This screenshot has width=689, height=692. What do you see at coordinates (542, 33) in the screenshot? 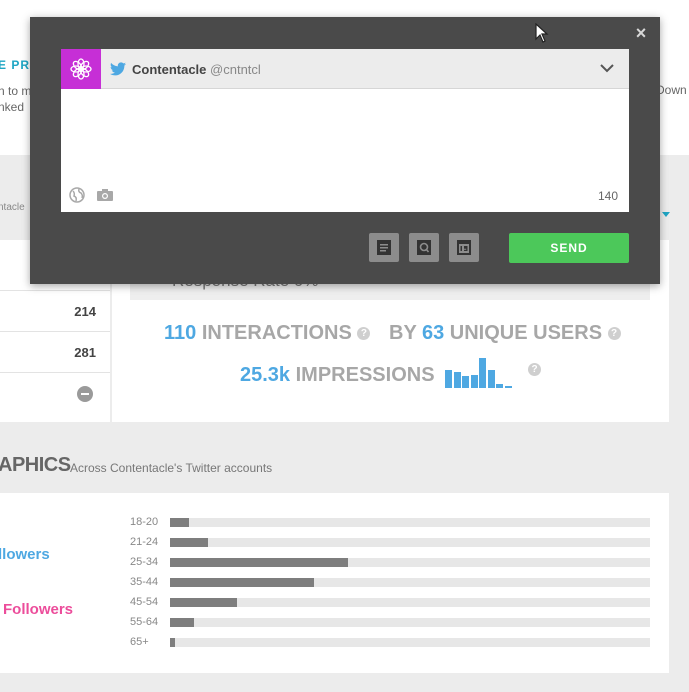
I see `mouse-cursor-icon` at bounding box center [542, 33].